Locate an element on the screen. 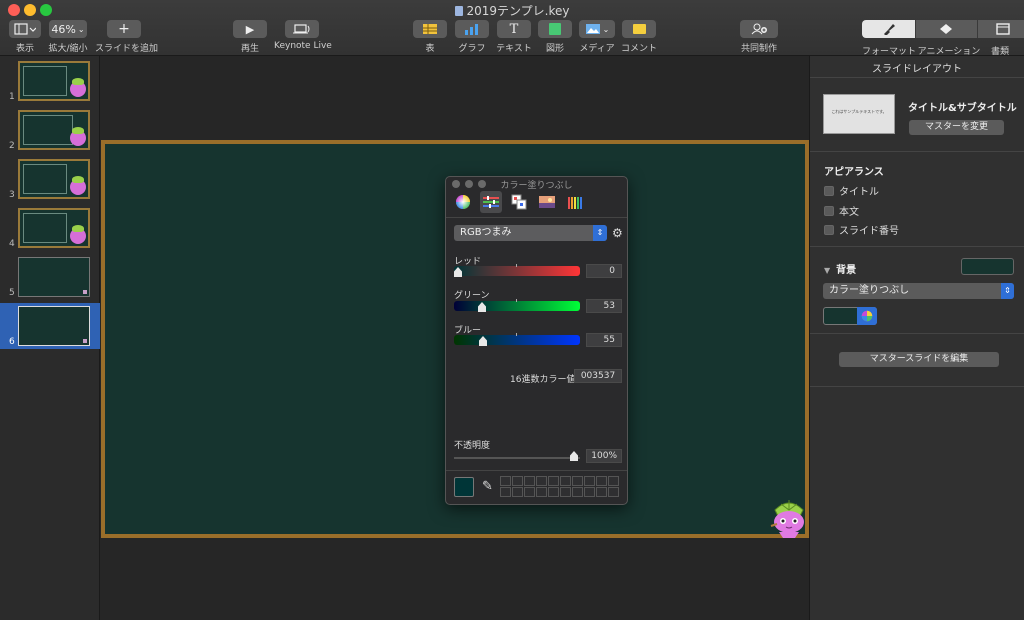  slide-number-checkbox: スライド番号 is located at coordinates (861, 229).